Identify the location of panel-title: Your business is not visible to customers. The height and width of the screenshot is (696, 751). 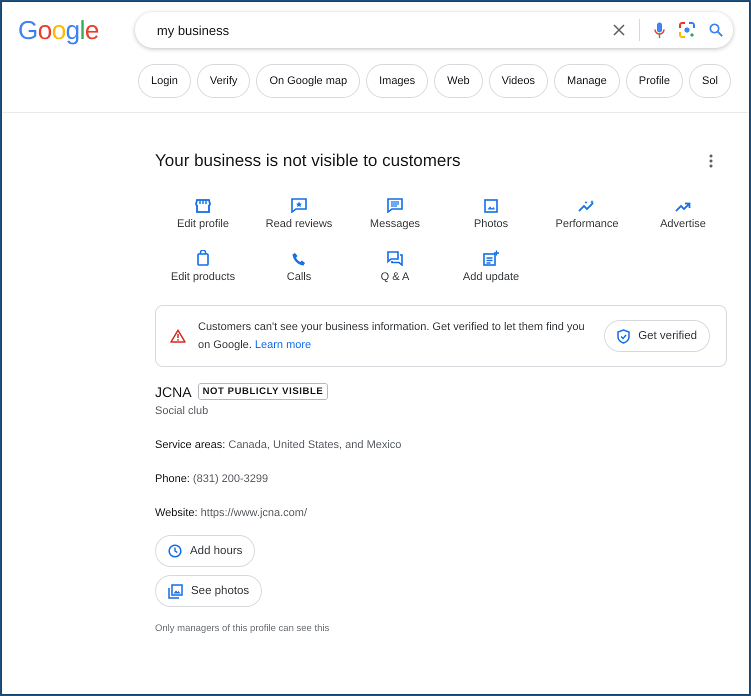
(308, 161).